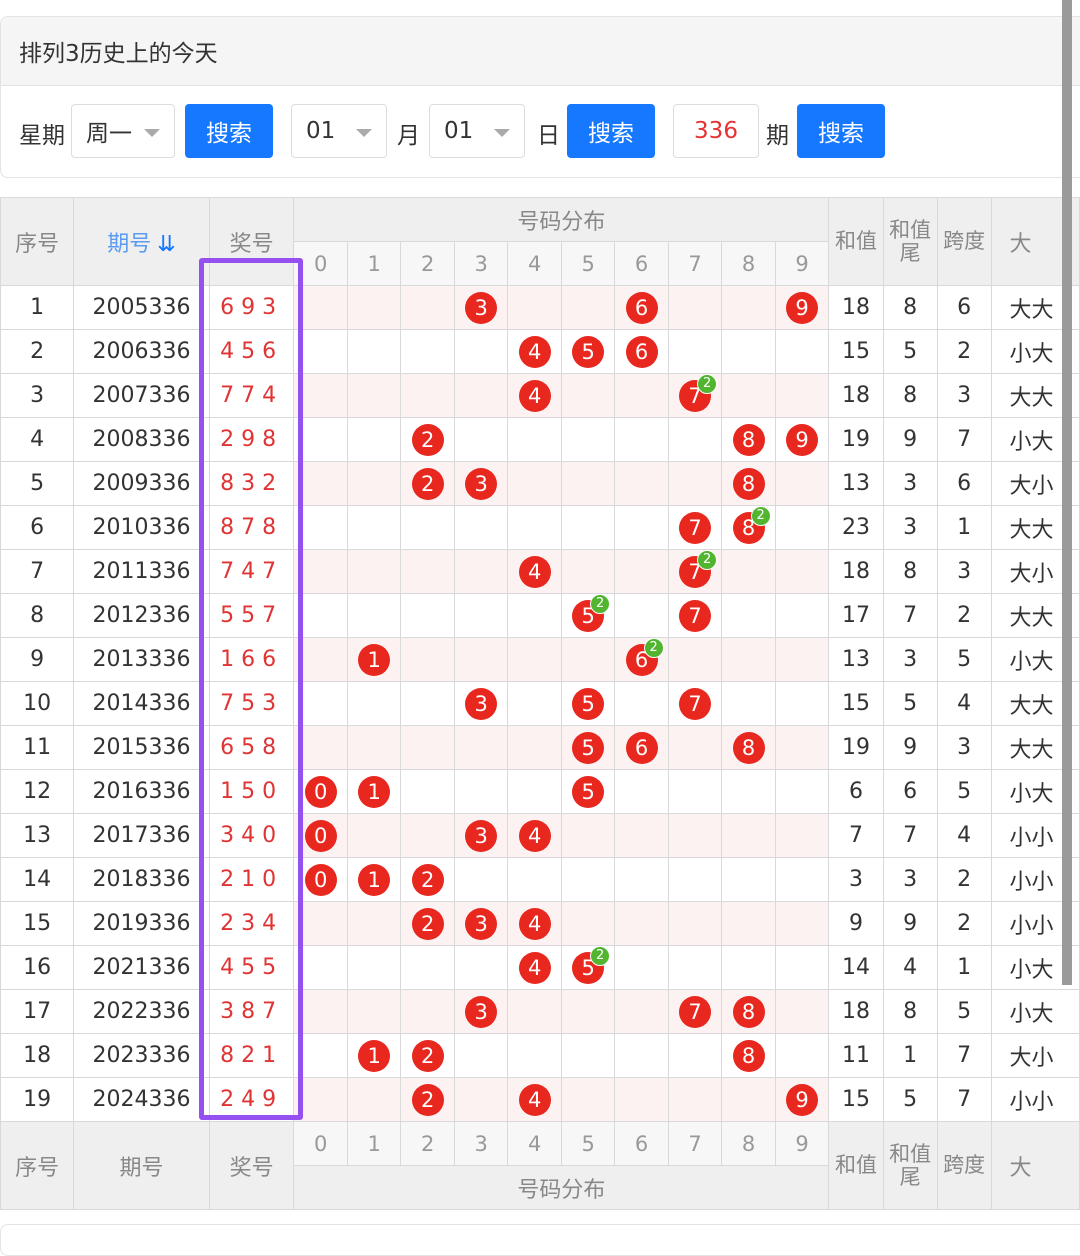  Describe the element at coordinates (856, 395) in the screenshot. I see `sum-cell: 18` at that location.